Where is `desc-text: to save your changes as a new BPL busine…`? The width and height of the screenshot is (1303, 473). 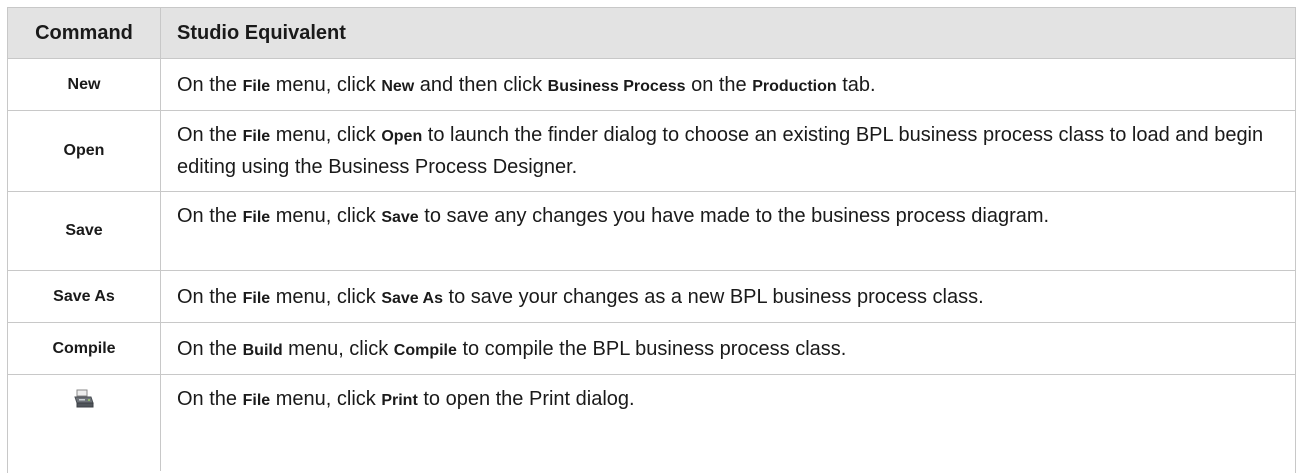
desc-text: to save your changes as a new BPL busine… is located at coordinates (713, 297).